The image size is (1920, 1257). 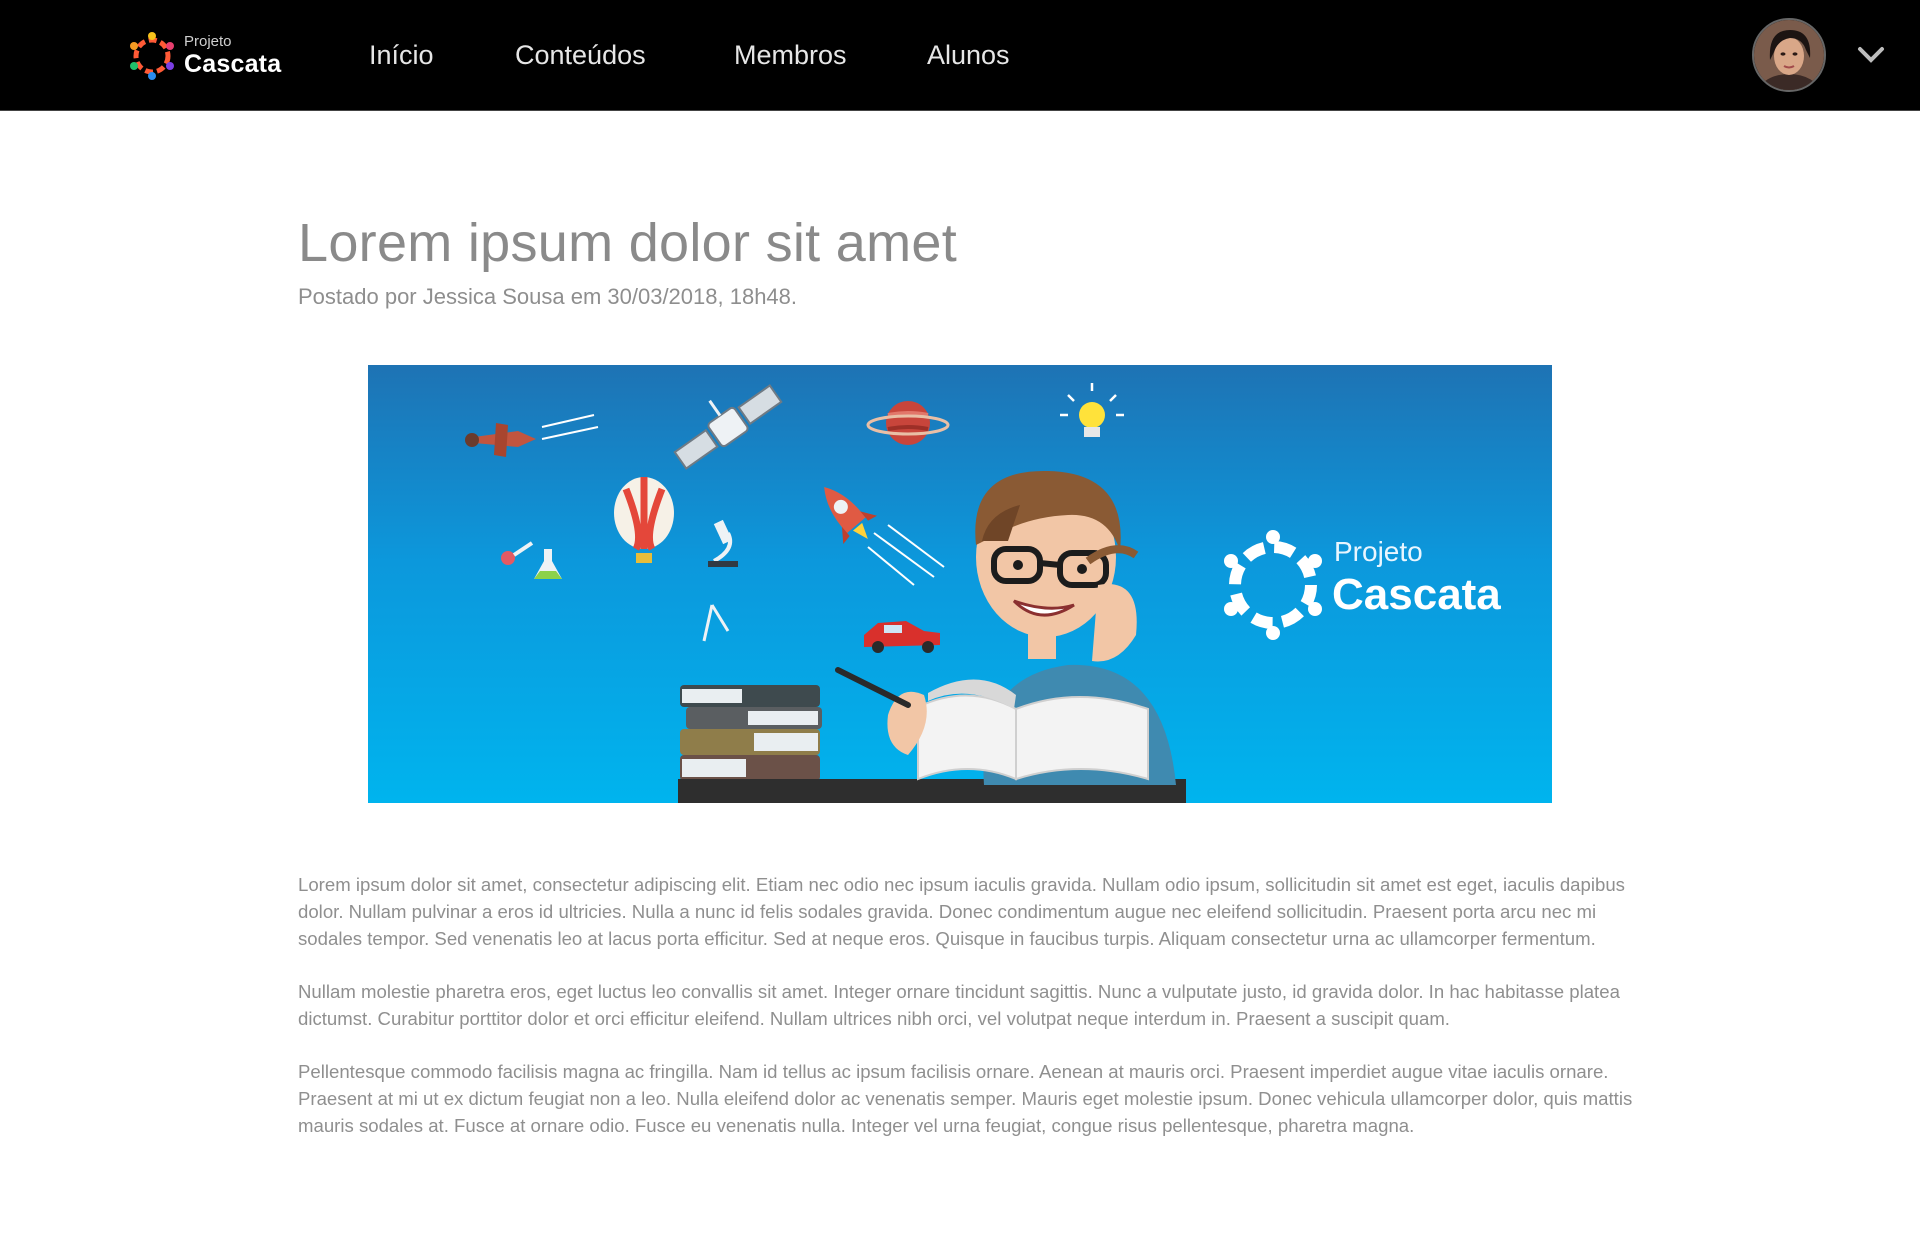 What do you see at coordinates (751, 733) in the screenshot?
I see `books-stack-icon` at bounding box center [751, 733].